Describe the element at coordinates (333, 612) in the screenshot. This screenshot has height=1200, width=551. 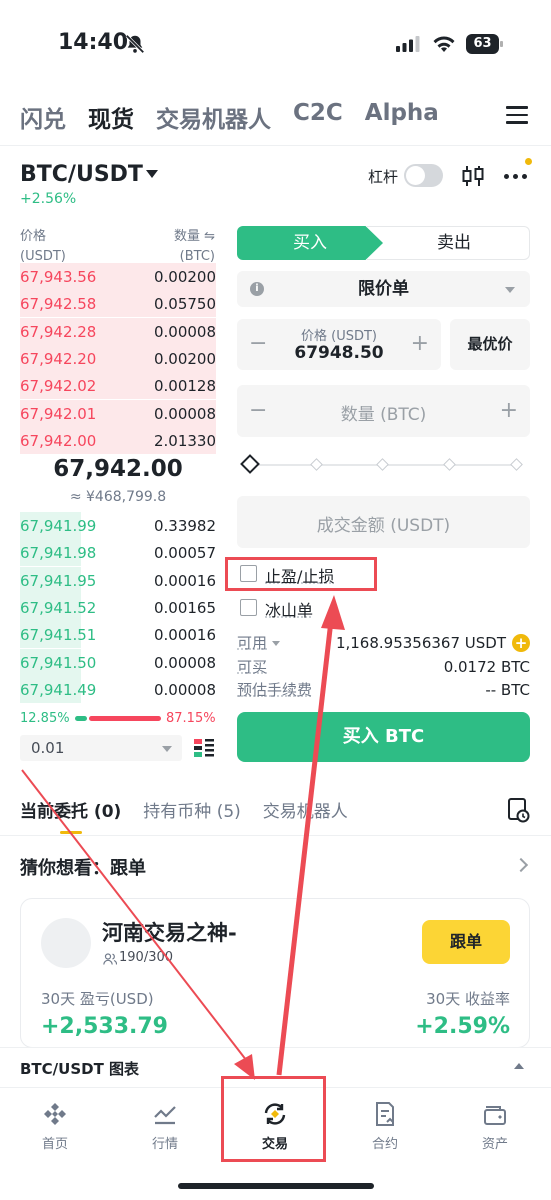
I see `annotation-arrowhead` at that location.